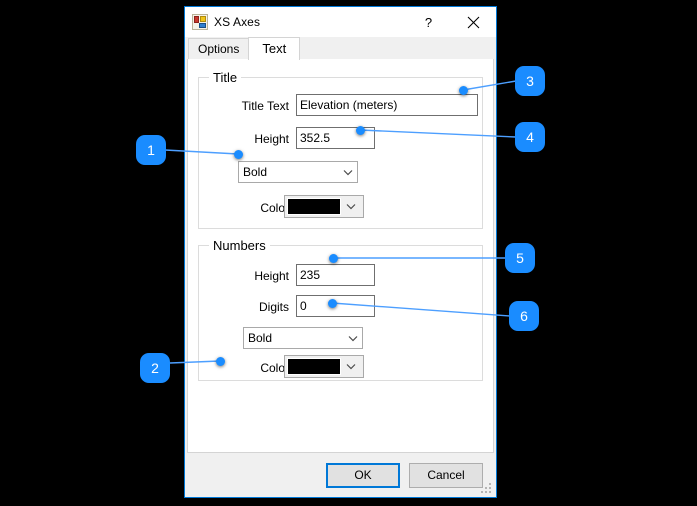 The height and width of the screenshot is (506, 697). I want to click on annotation-badge-6: 6, so click(524, 316).